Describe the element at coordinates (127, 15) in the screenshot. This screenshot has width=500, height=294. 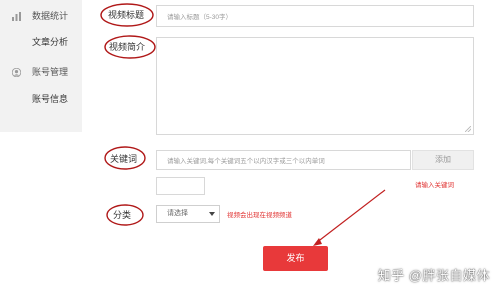
I see `title-annotation-circle` at that location.